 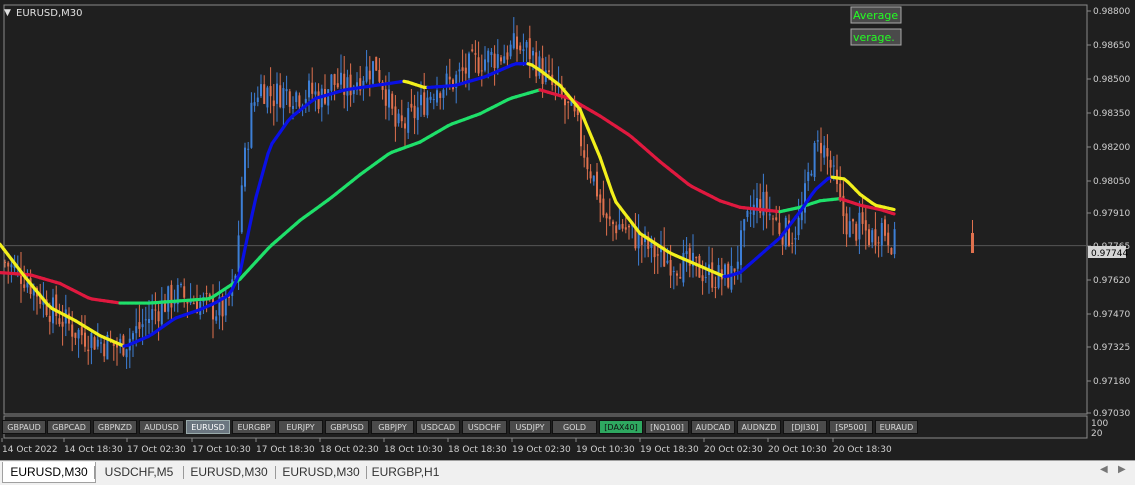 What do you see at coordinates (1111, 46) in the screenshot?
I see `price-tick-label: 0.98650` at bounding box center [1111, 46].